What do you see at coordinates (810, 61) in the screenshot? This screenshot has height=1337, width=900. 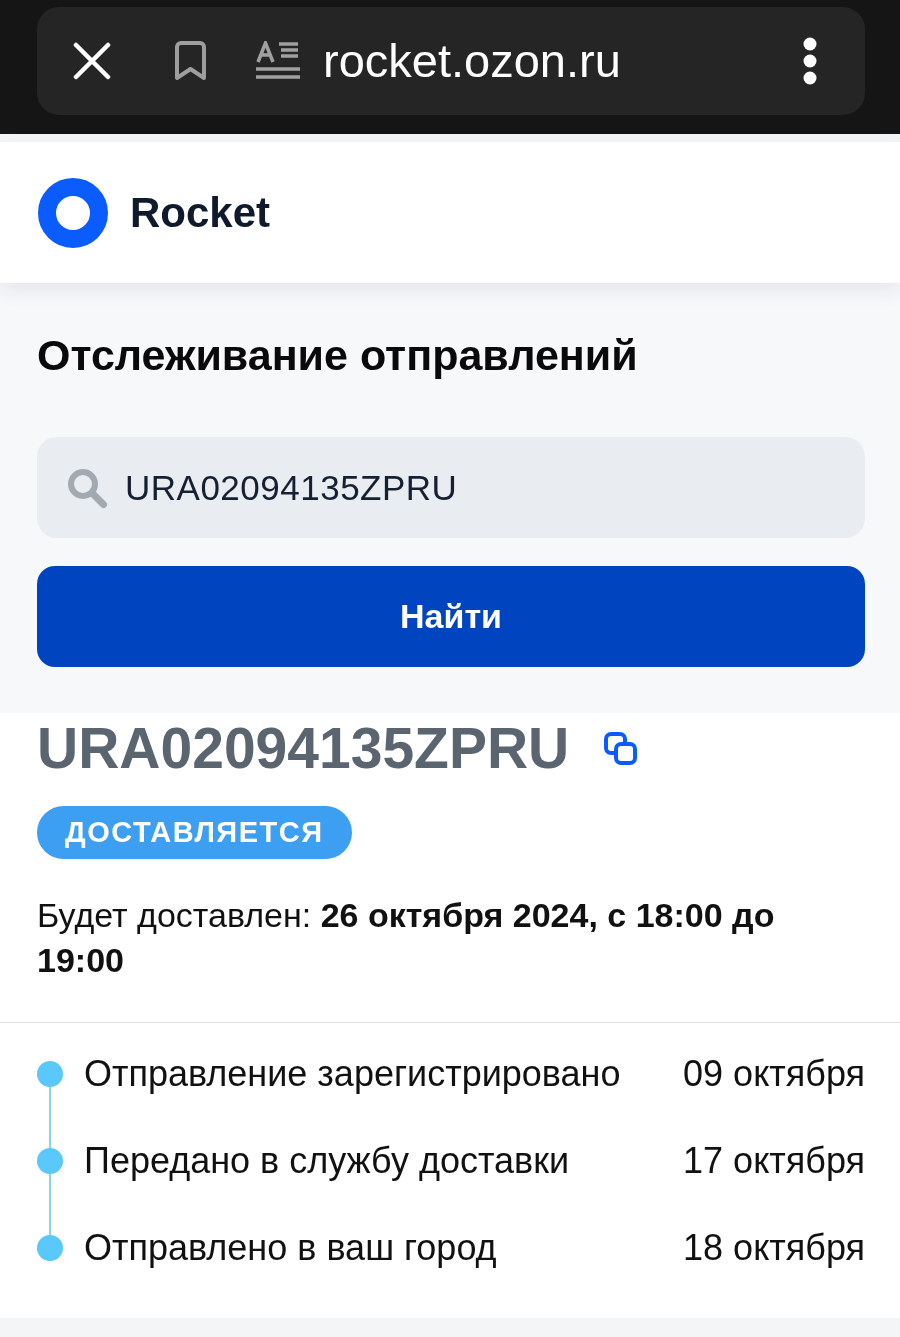 I see `more-options-icon` at bounding box center [810, 61].